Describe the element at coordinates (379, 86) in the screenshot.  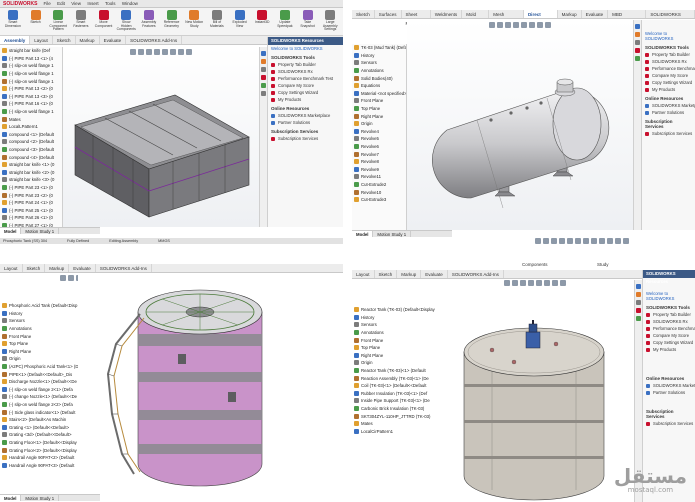
I see `tree-item: Equations` at that location.